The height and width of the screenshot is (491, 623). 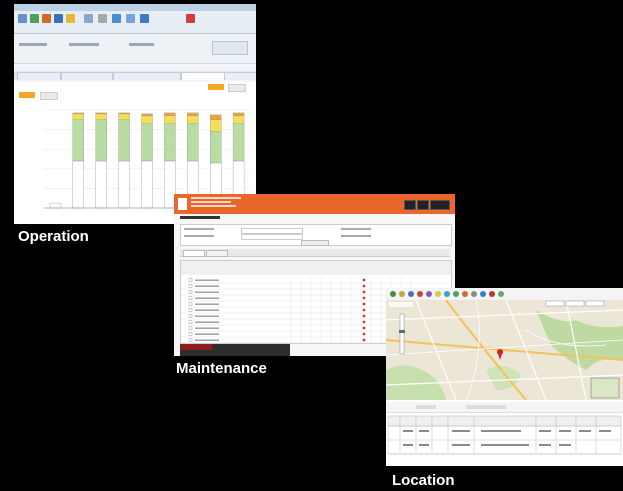 What do you see at coordinates (316, 235) in the screenshot?
I see `maintenance-form-panel` at bounding box center [316, 235].